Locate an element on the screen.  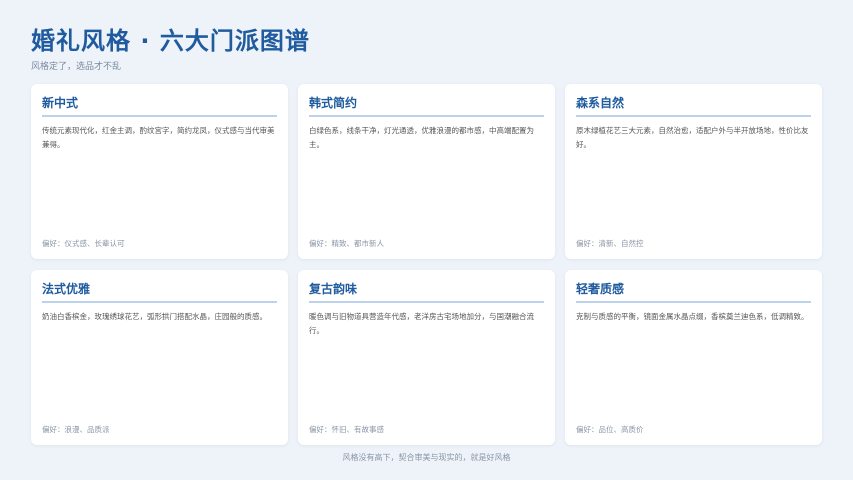
card-title: 森系自然 is located at coordinates (693, 106).